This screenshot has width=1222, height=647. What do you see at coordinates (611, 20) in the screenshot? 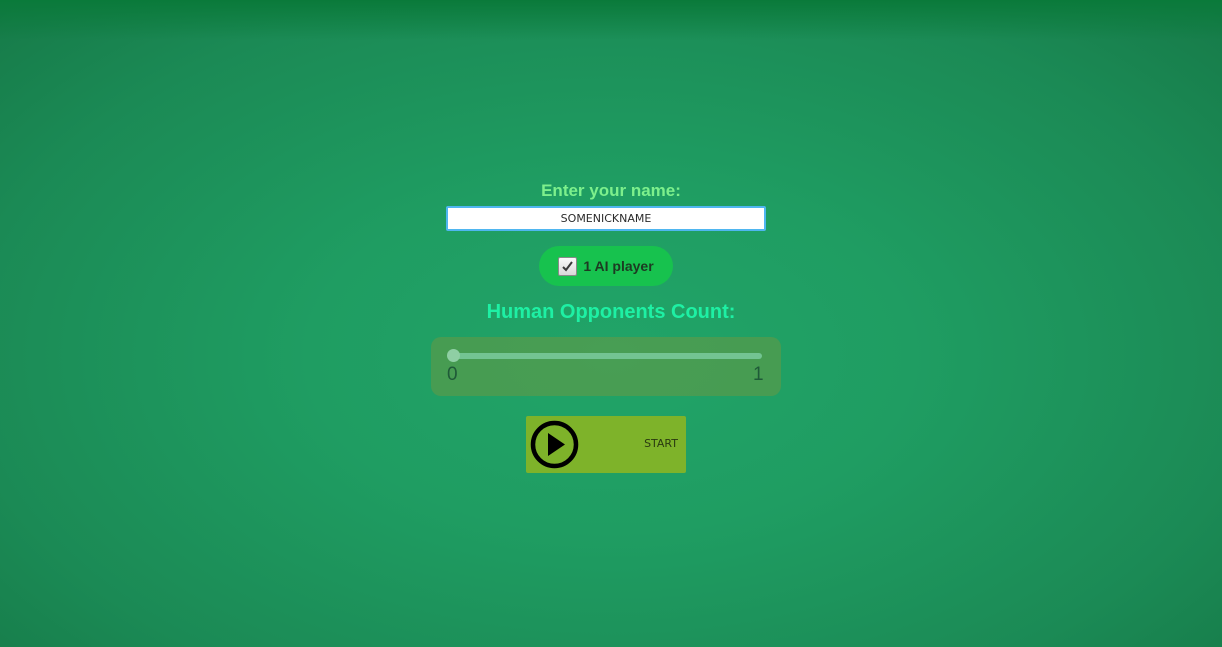
I see `top-shadow-band` at bounding box center [611, 20].